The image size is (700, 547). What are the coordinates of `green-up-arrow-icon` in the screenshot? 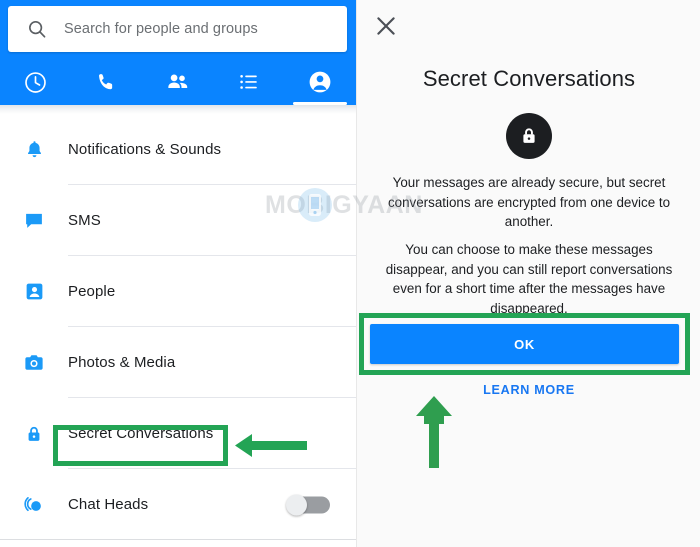 It's located at (434, 432).